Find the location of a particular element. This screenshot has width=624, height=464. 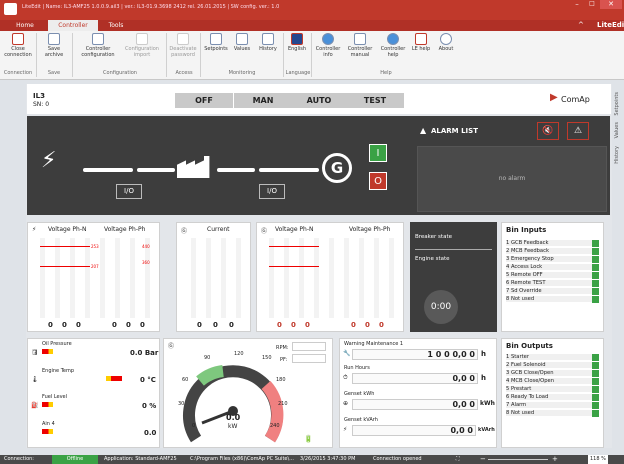

le-help-icon is located at coordinates (421, 39).